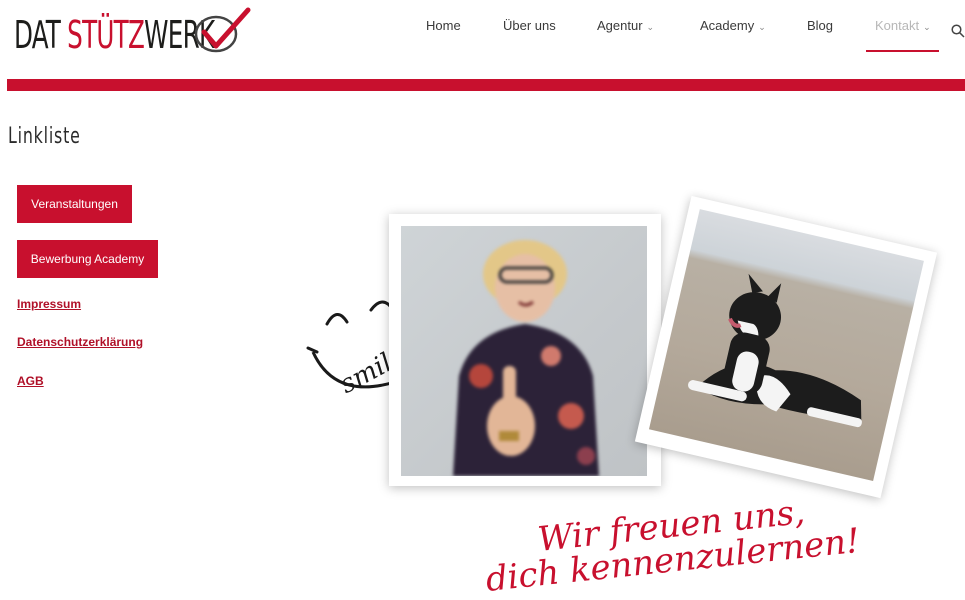  What do you see at coordinates (74, 204) in the screenshot?
I see `events-button: Veranstaltungen` at bounding box center [74, 204].